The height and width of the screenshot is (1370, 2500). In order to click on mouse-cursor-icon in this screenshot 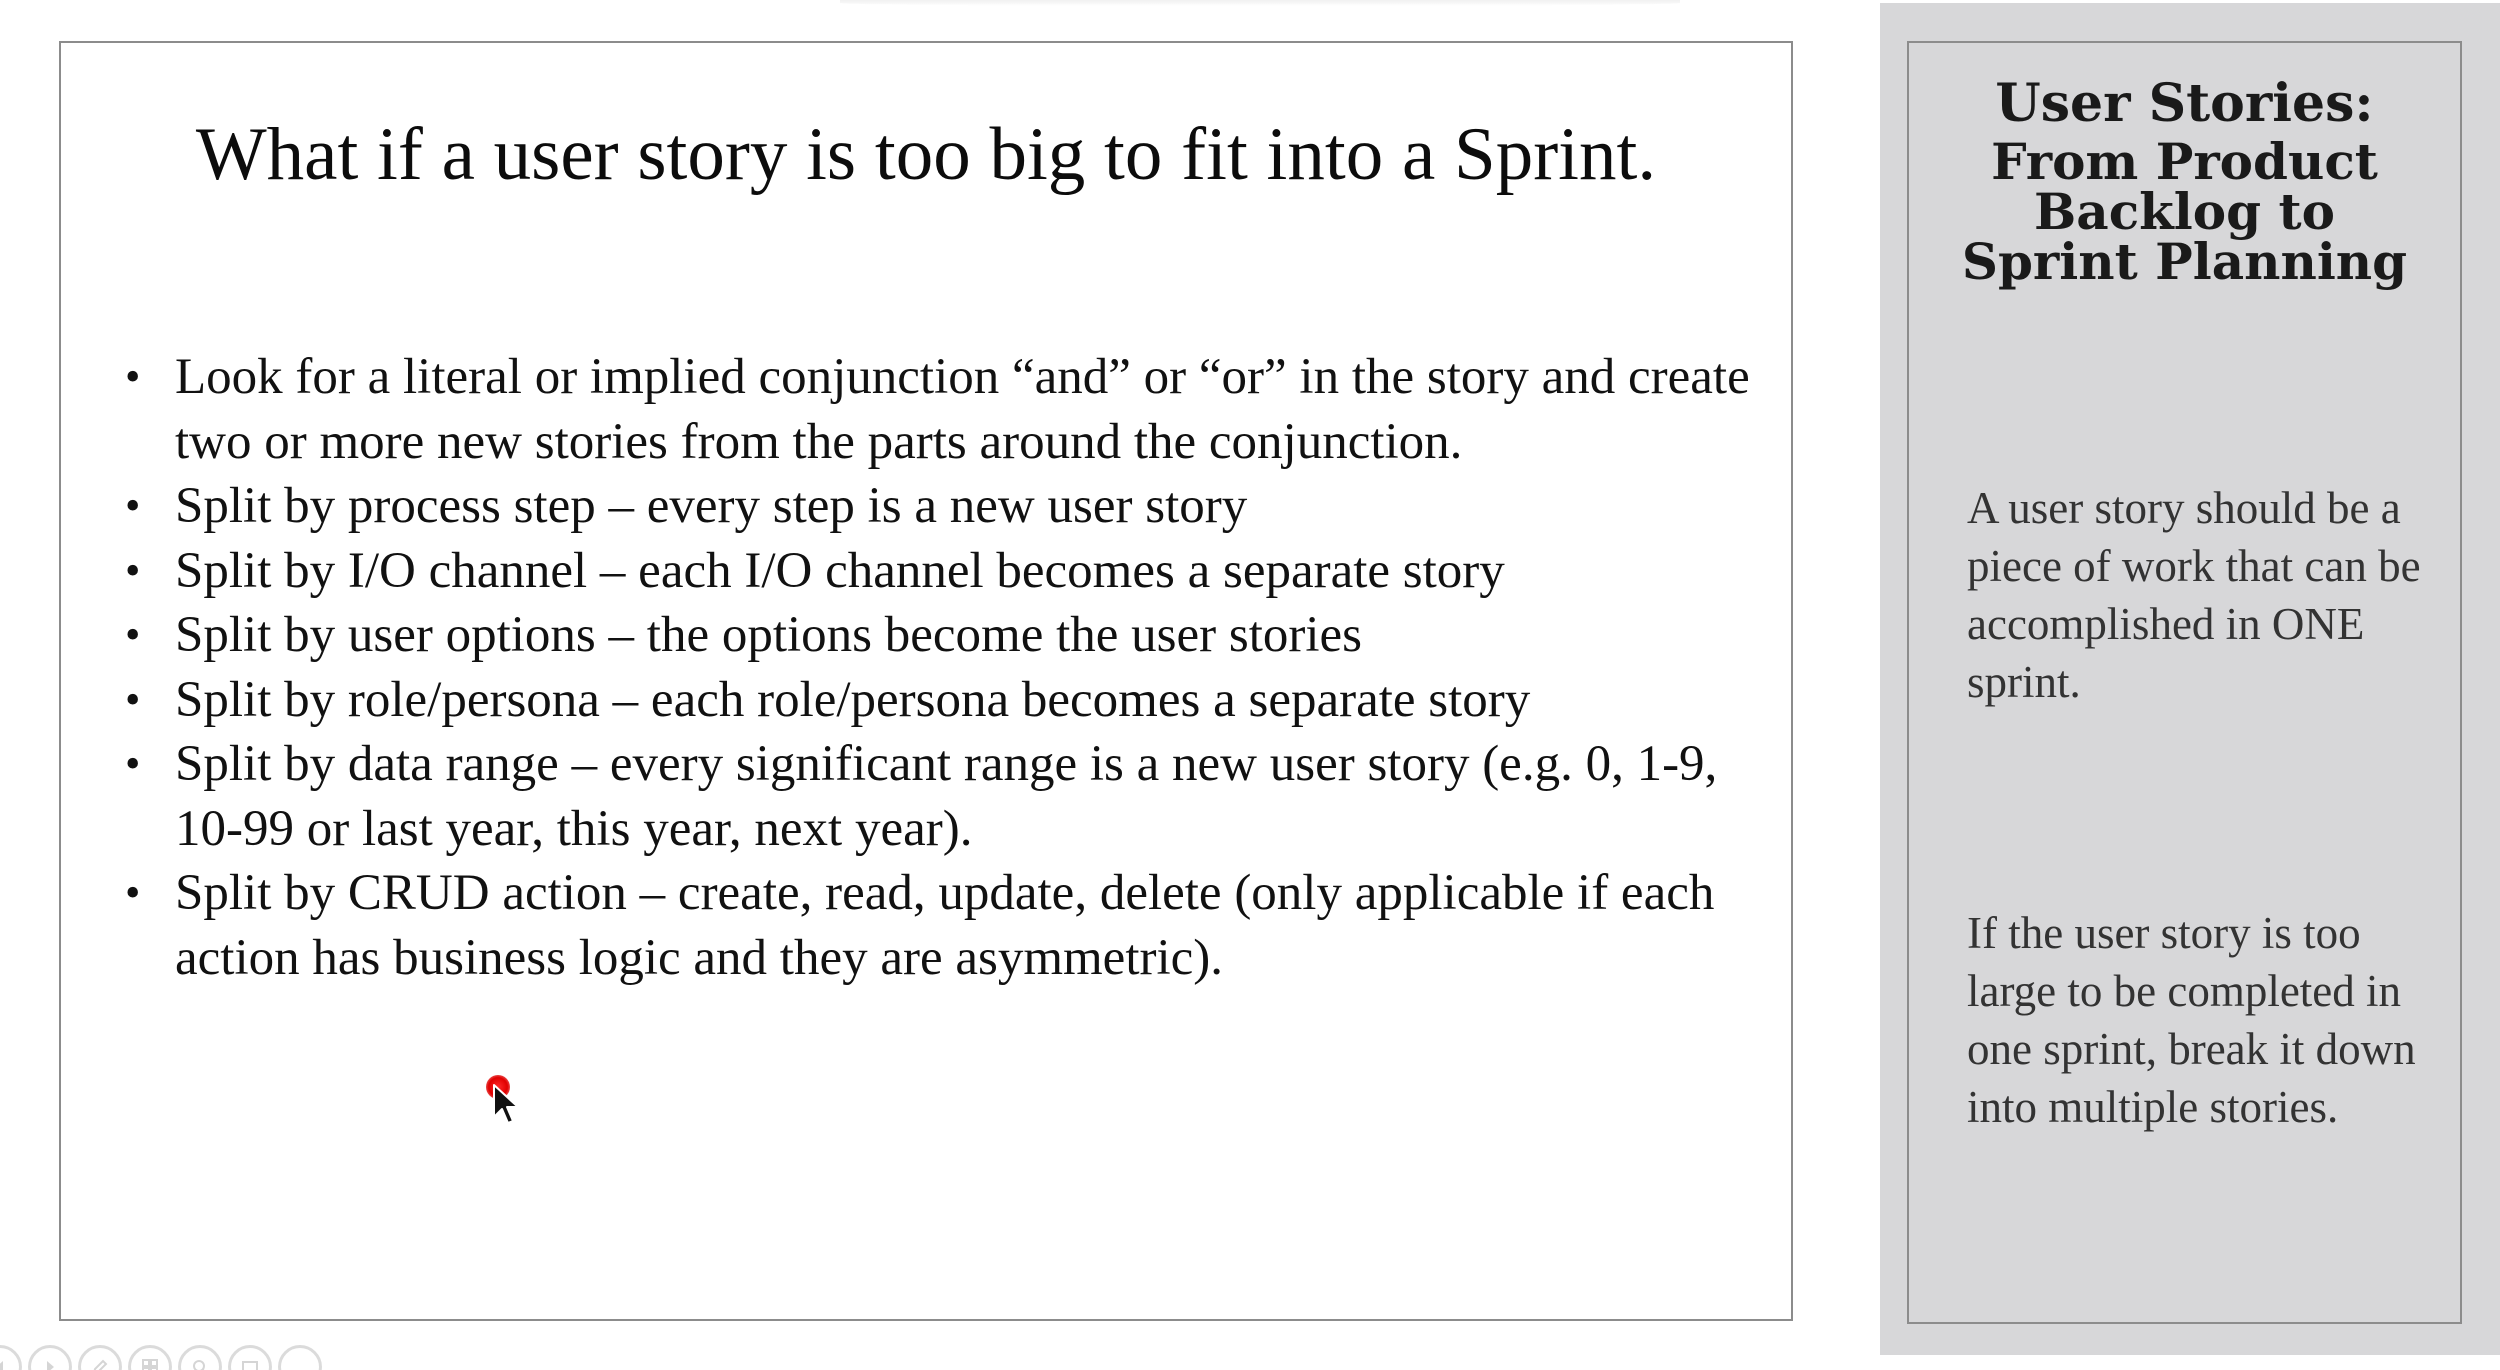, I will do `click(506, 1104)`.